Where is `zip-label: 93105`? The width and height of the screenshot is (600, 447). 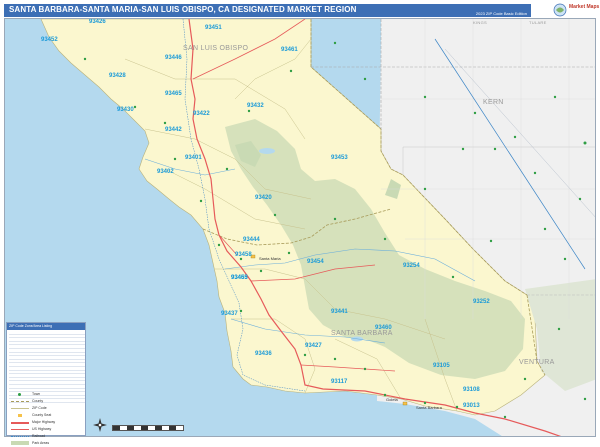 zip-label: 93105 is located at coordinates (441, 366).